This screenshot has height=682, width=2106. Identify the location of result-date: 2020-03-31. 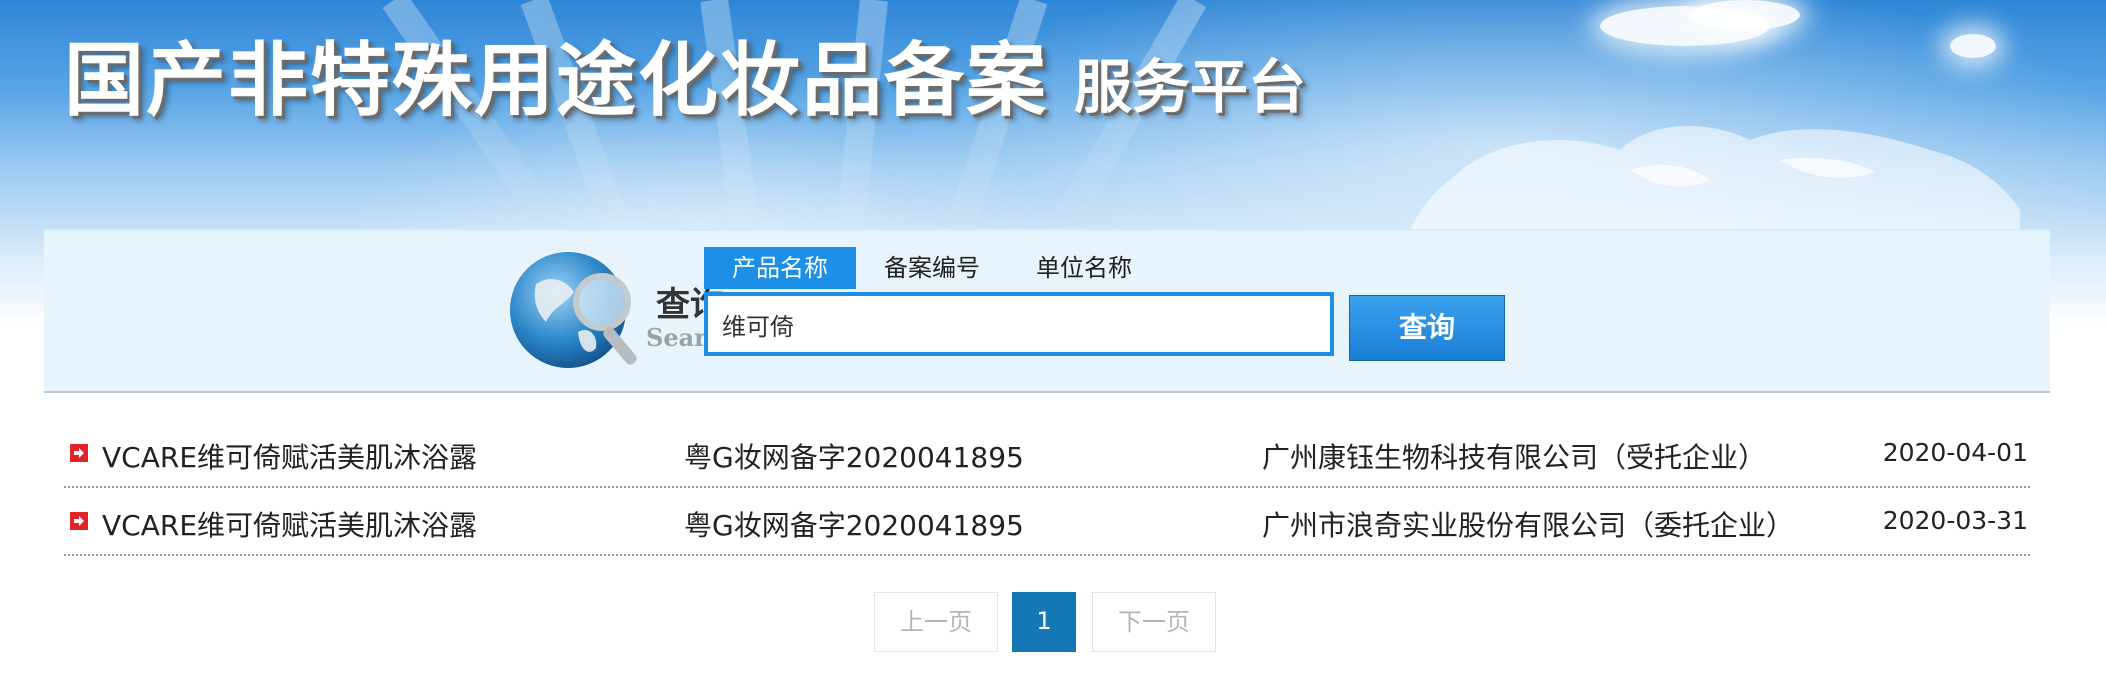
(1955, 520).